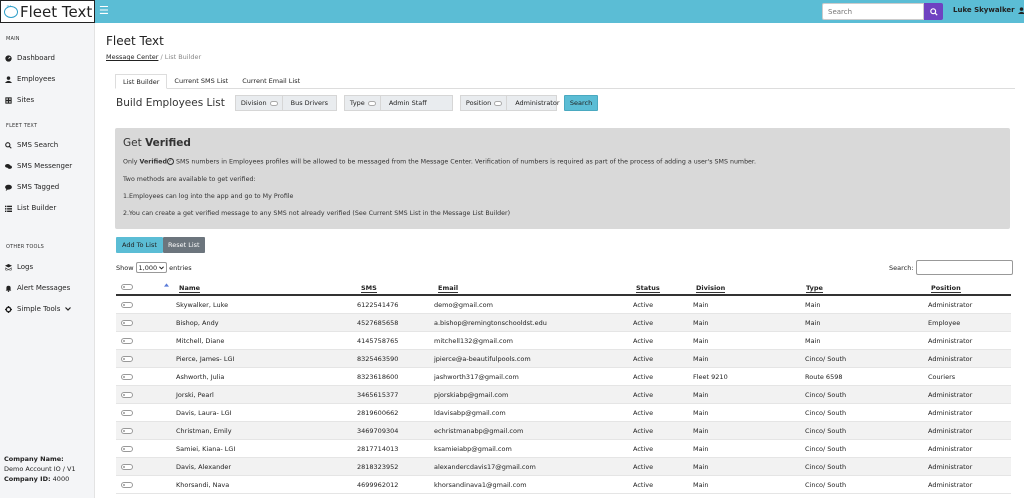  What do you see at coordinates (498, 103) in the screenshot?
I see `position-toggle` at bounding box center [498, 103].